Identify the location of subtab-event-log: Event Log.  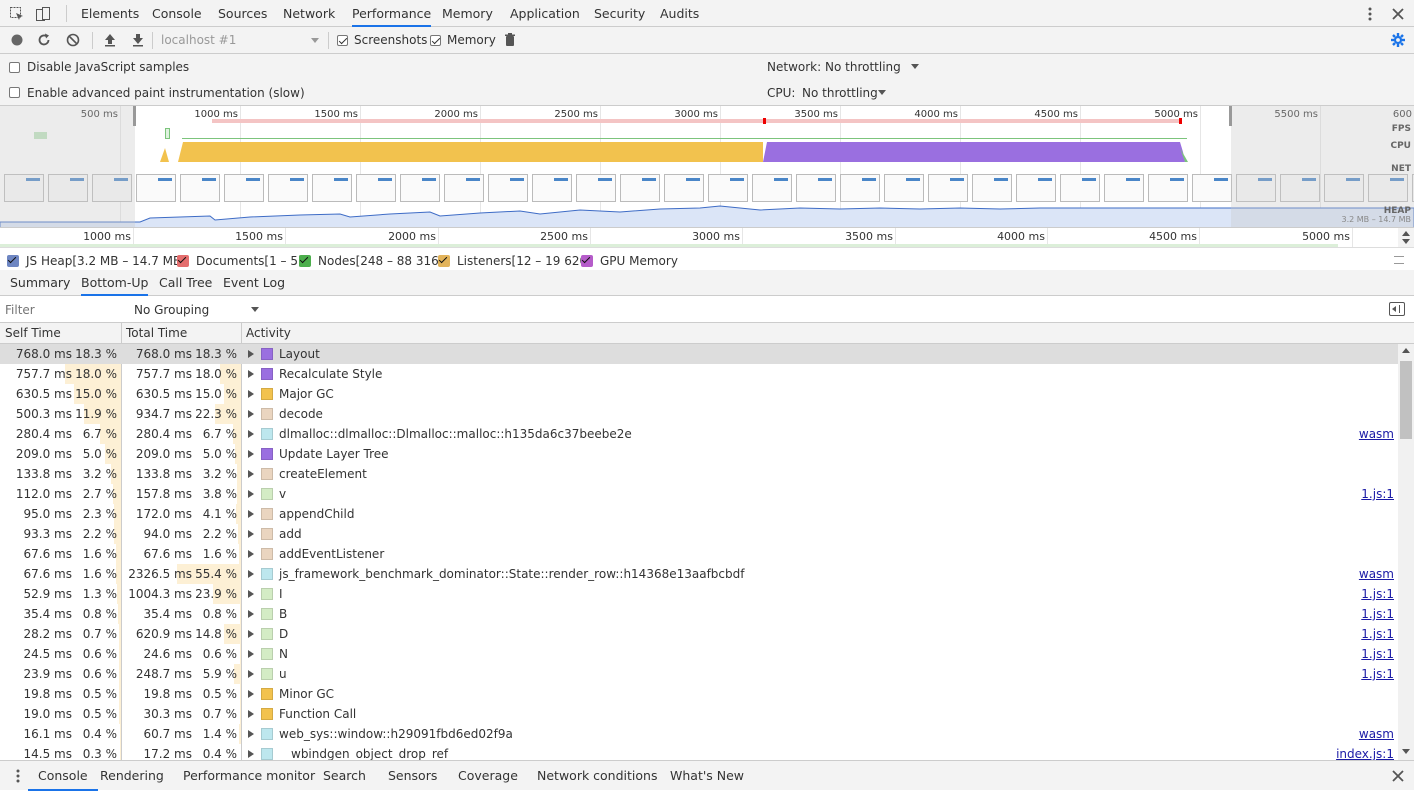
(254, 283).